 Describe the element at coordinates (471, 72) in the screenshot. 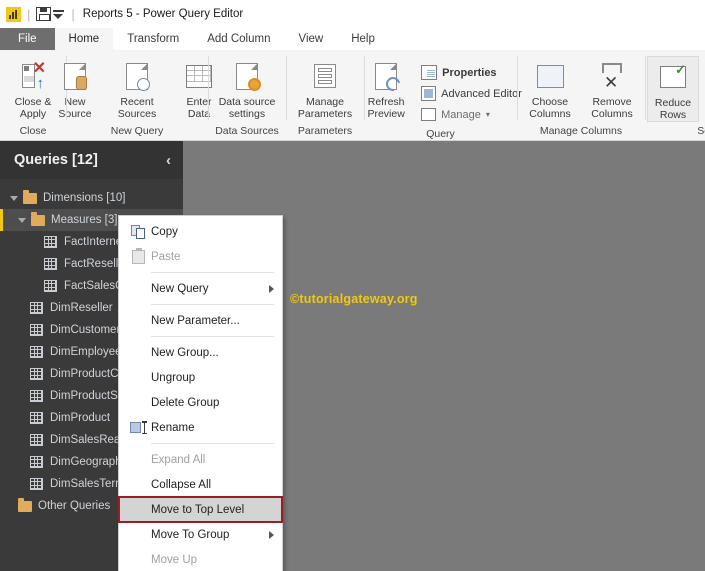

I see `properties-button: Properties` at that location.